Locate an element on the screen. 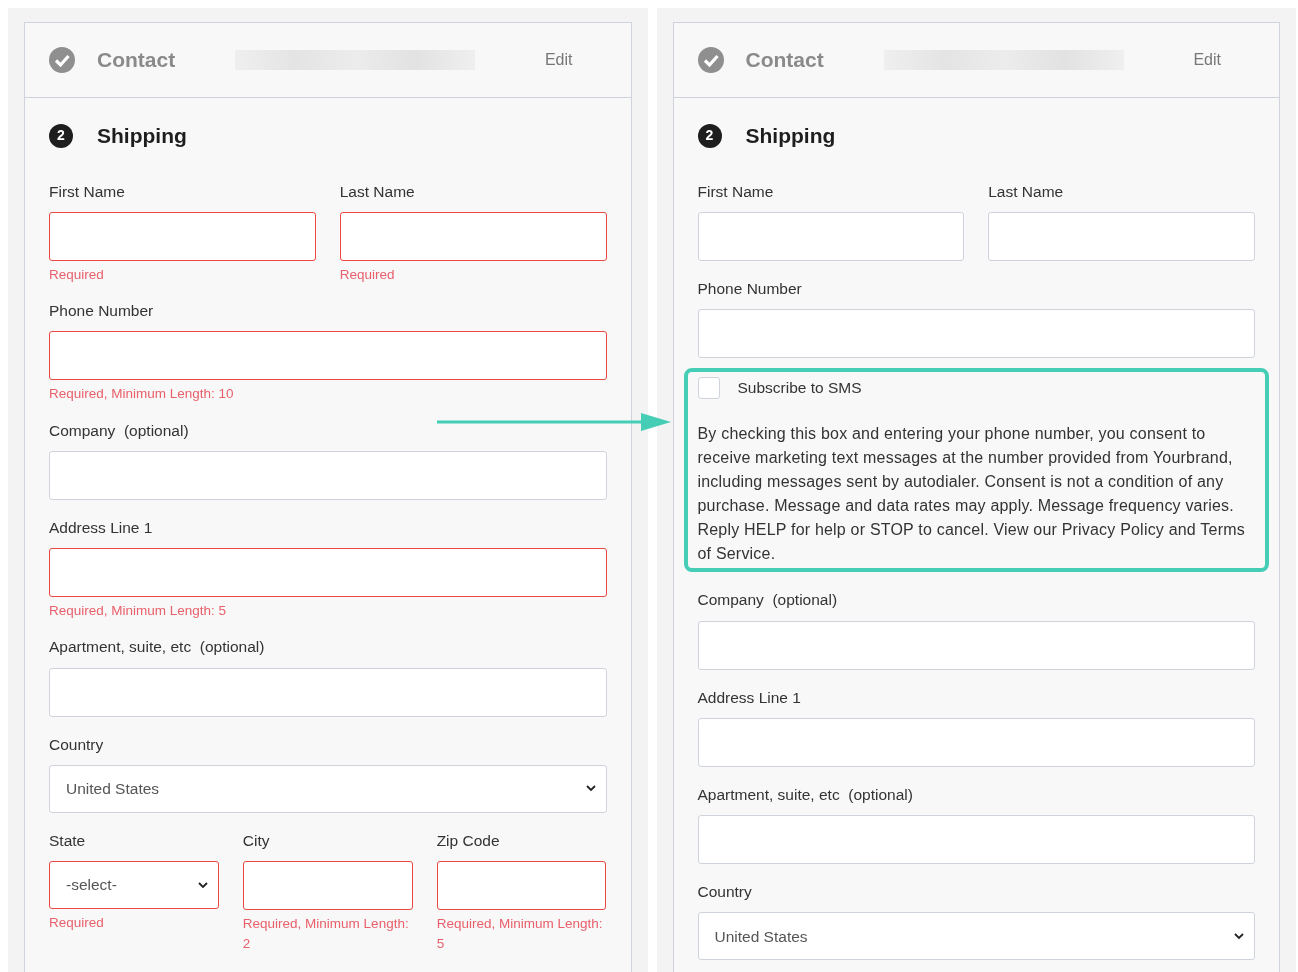 The height and width of the screenshot is (972, 1298). select-field: -select- is located at coordinates (134, 885).